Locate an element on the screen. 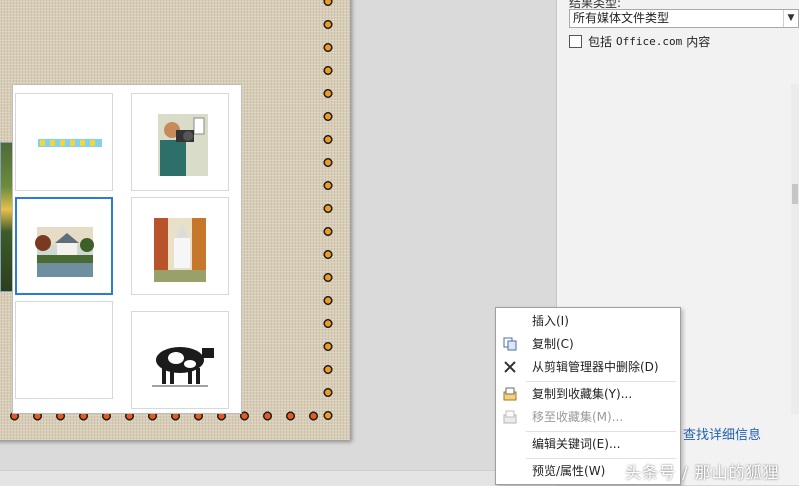 Image resolution: width=799 pixels, height=486 pixels. cow-clip-icon is located at coordinates (183, 367).